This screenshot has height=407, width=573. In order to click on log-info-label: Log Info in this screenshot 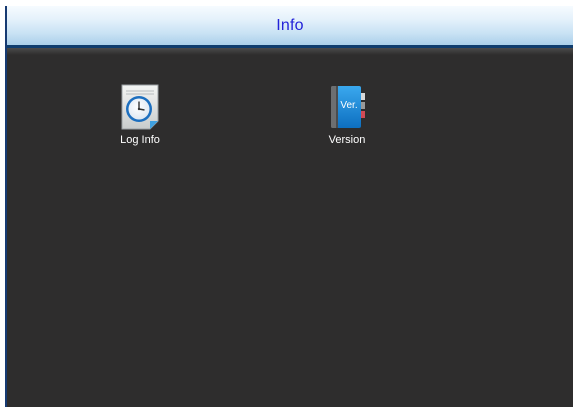, I will do `click(140, 140)`.